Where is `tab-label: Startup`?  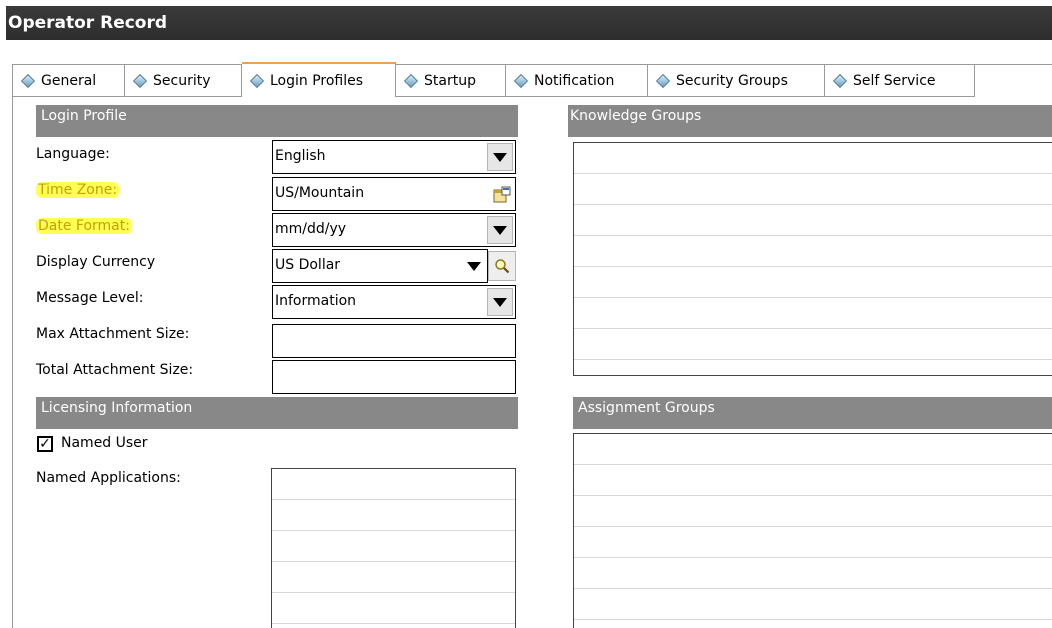
tab-label: Startup is located at coordinates (450, 80).